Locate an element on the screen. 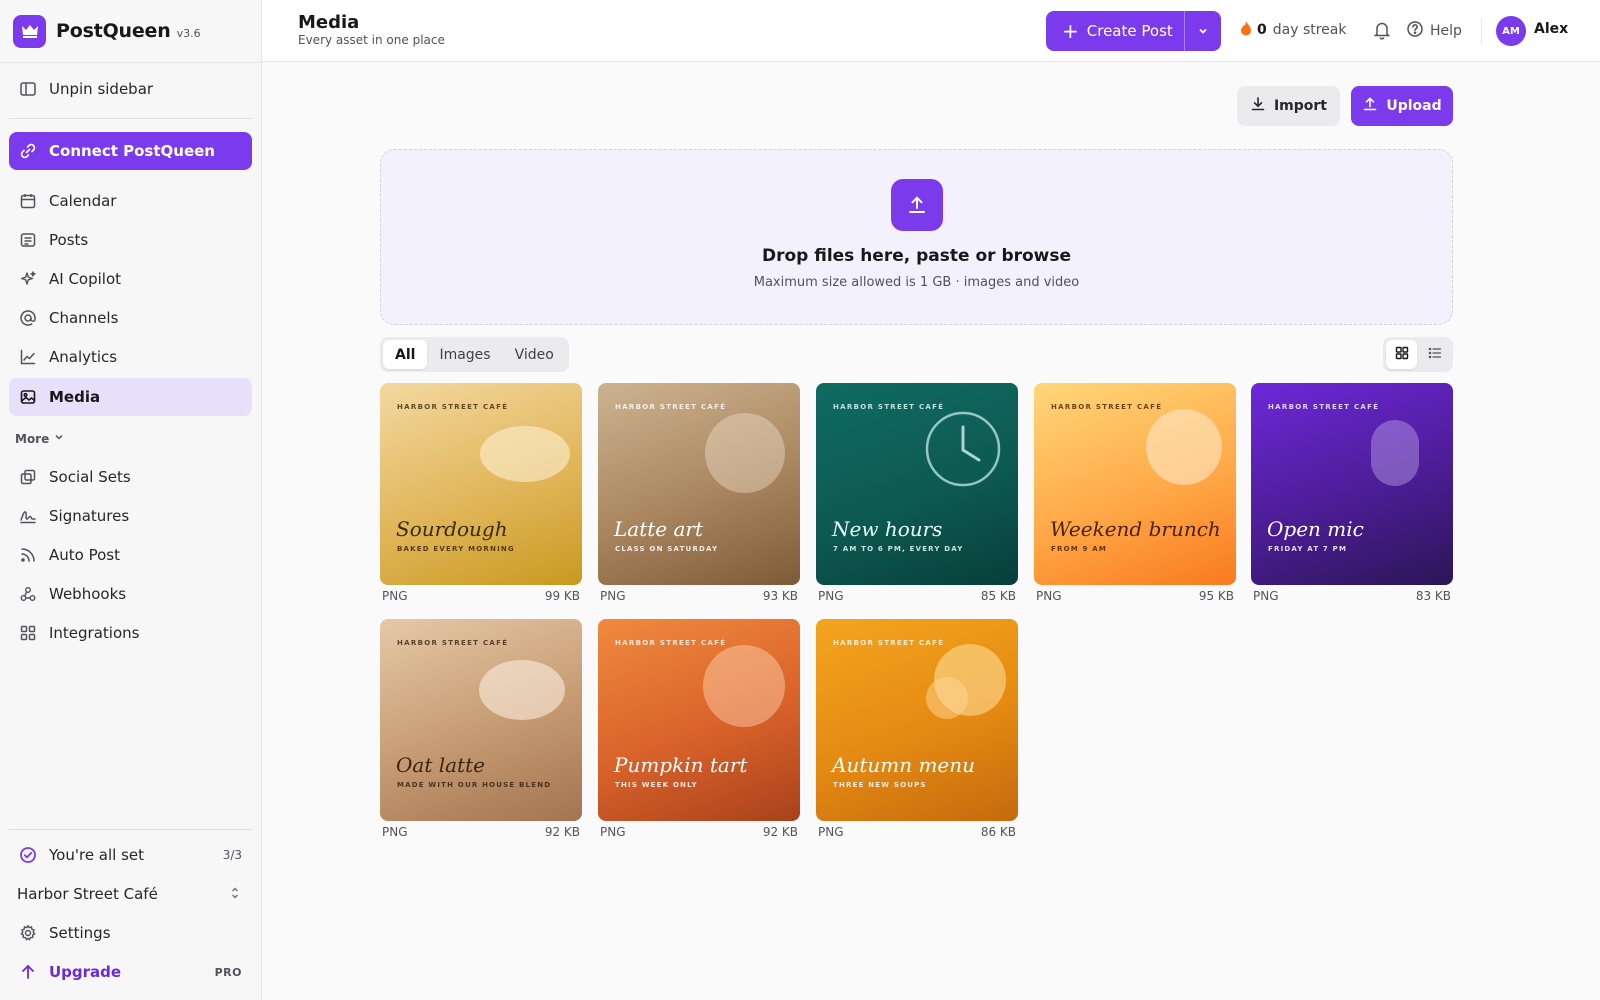 The width and height of the screenshot is (1600, 1000). connect-label: Connect PostQueen is located at coordinates (132, 151).